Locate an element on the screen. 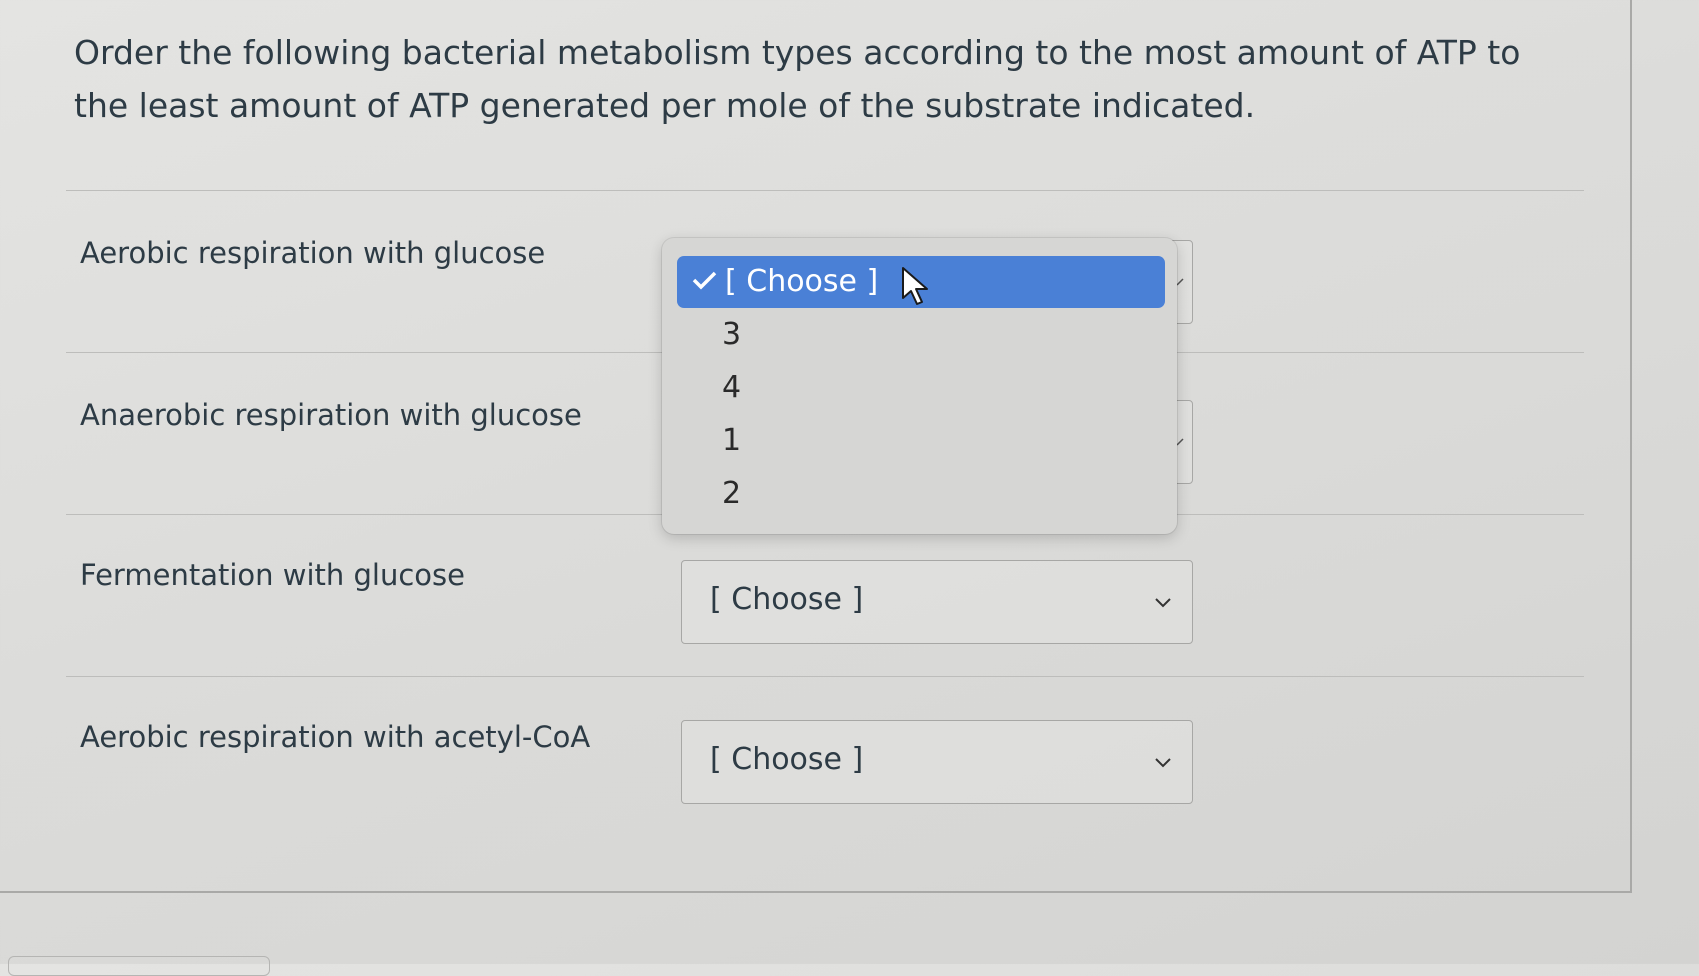 This screenshot has width=1699, height=976. cursor-icon is located at coordinates (915, 286).